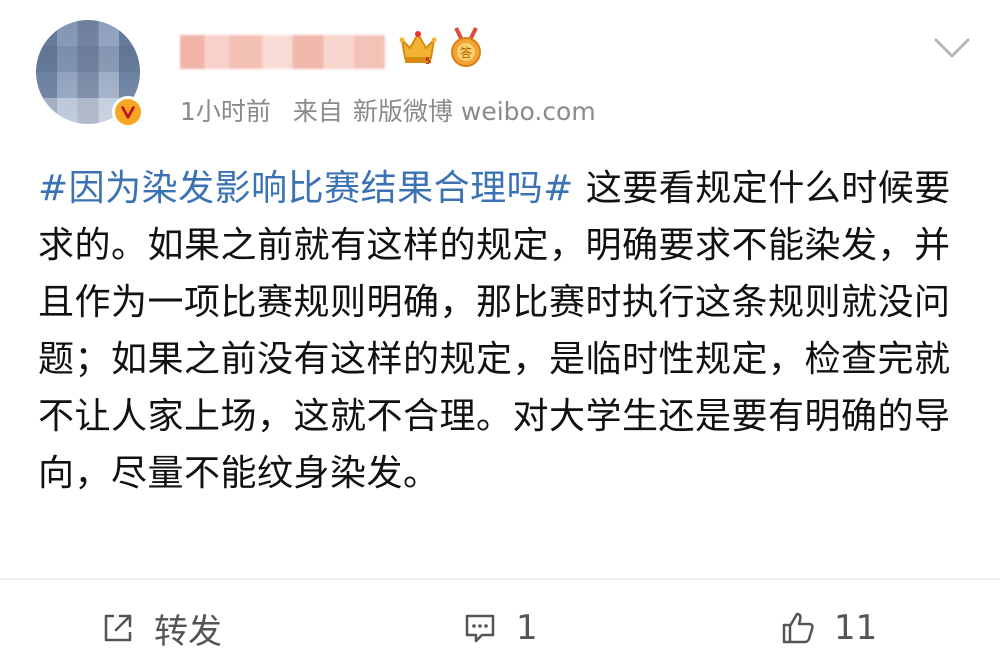  Describe the element at coordinates (128, 112) in the screenshot. I see `verified-v-icon` at that location.